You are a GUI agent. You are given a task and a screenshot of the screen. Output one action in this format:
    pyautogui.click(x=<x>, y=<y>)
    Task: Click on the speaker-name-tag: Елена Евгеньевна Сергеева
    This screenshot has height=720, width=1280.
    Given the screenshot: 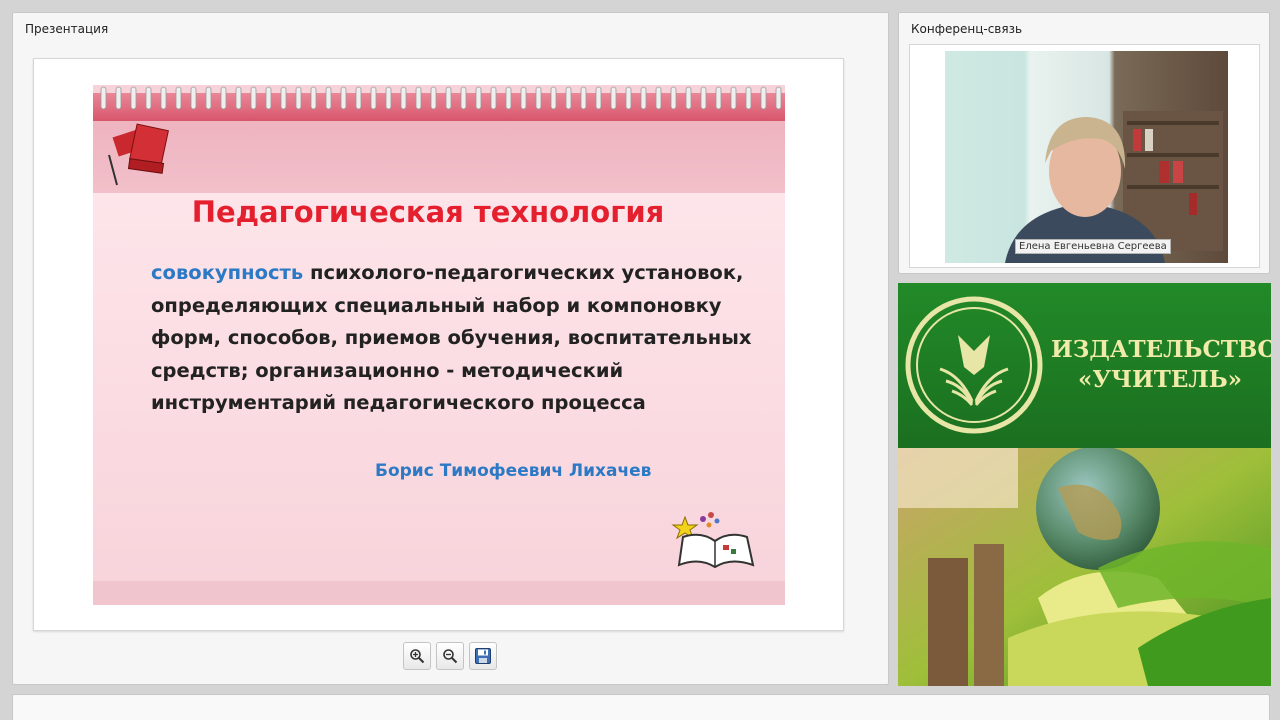 What is the action you would take?
    pyautogui.click(x=1093, y=246)
    